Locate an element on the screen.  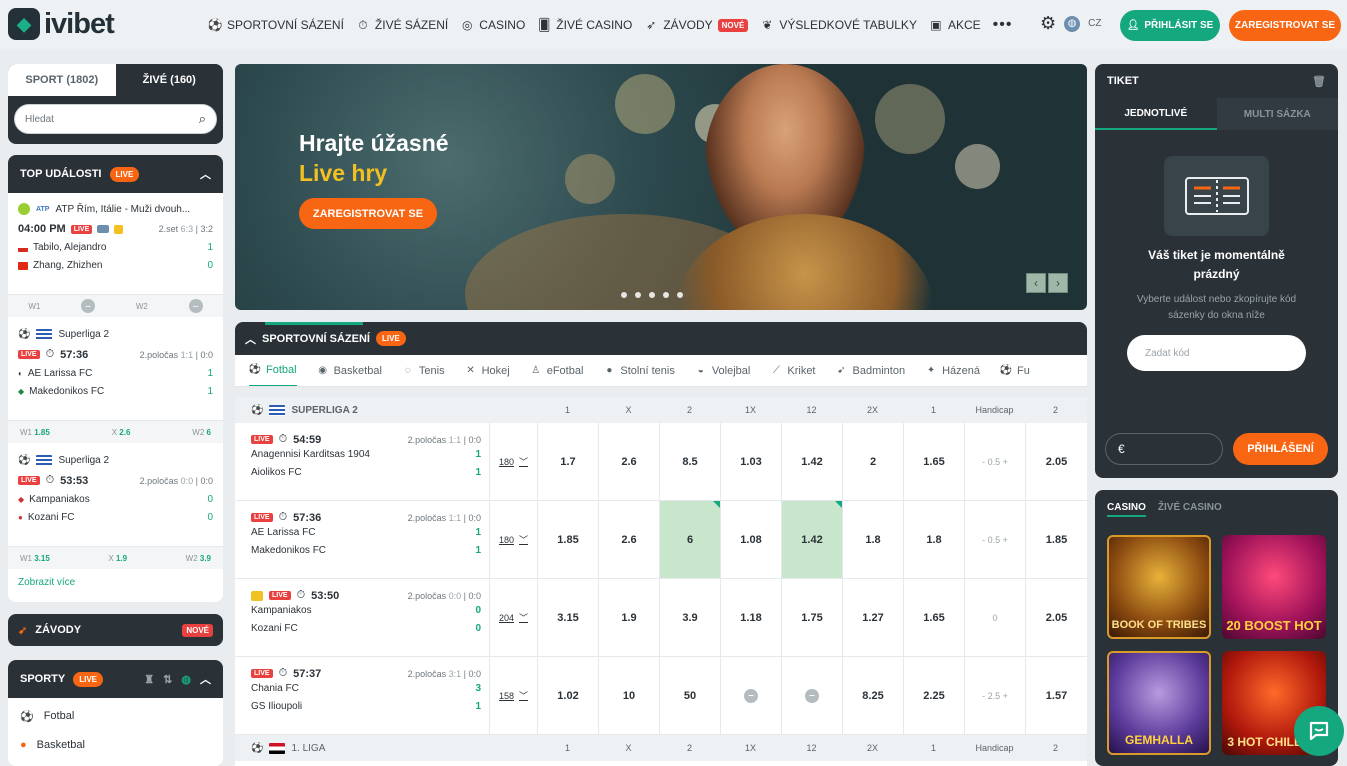
league-header: ⚽ SUPERLIGA 2 1 X 2 1X 12 2X 1 Handicap 2 is located at coordinates (661, 410).